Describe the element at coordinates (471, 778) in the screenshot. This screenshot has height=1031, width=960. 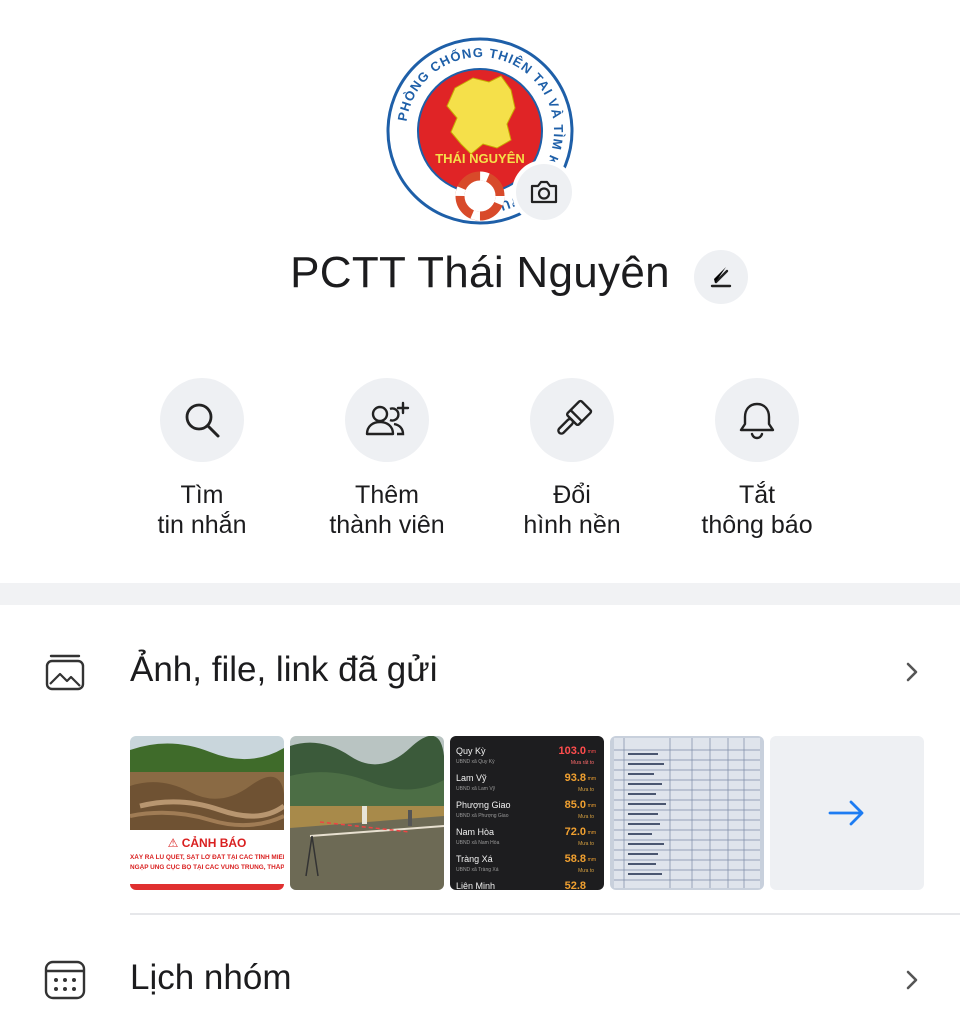
I see `rainfall-station: Lam Vỹ` at that location.